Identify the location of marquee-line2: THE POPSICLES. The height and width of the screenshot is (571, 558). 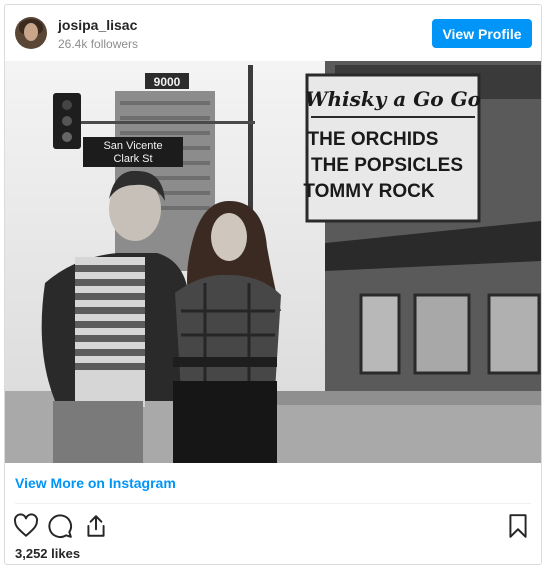
(387, 165).